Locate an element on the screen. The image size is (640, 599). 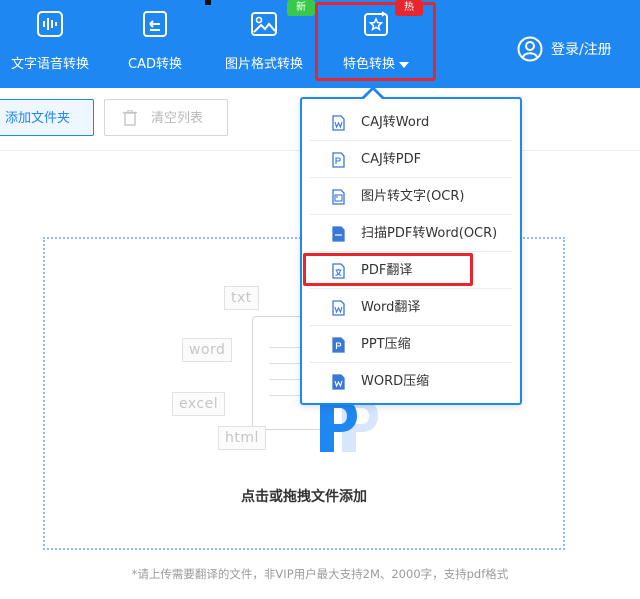
login-label: 登录/注册 is located at coordinates (581, 50).